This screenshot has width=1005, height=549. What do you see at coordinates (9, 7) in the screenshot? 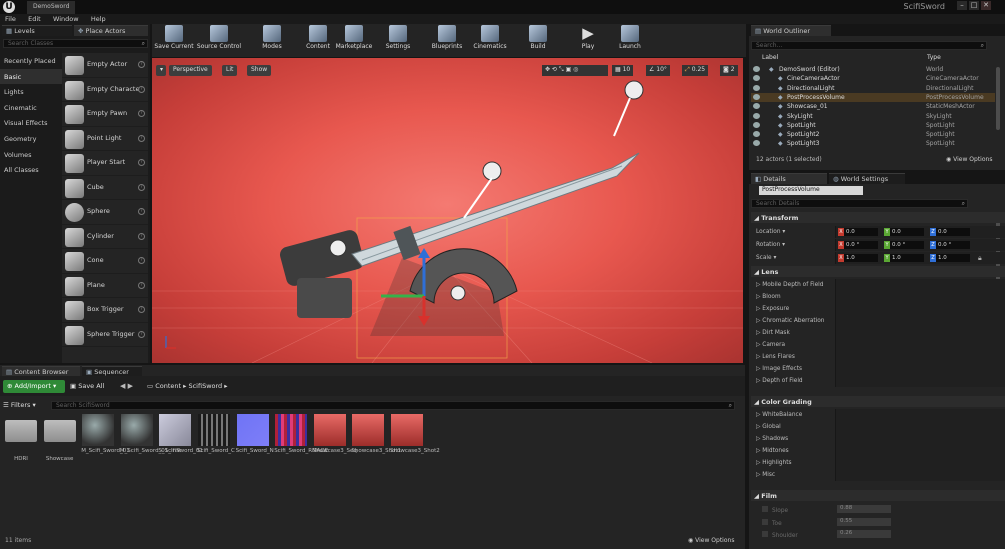
I see `unreal-logo-icon: U` at bounding box center [9, 7].